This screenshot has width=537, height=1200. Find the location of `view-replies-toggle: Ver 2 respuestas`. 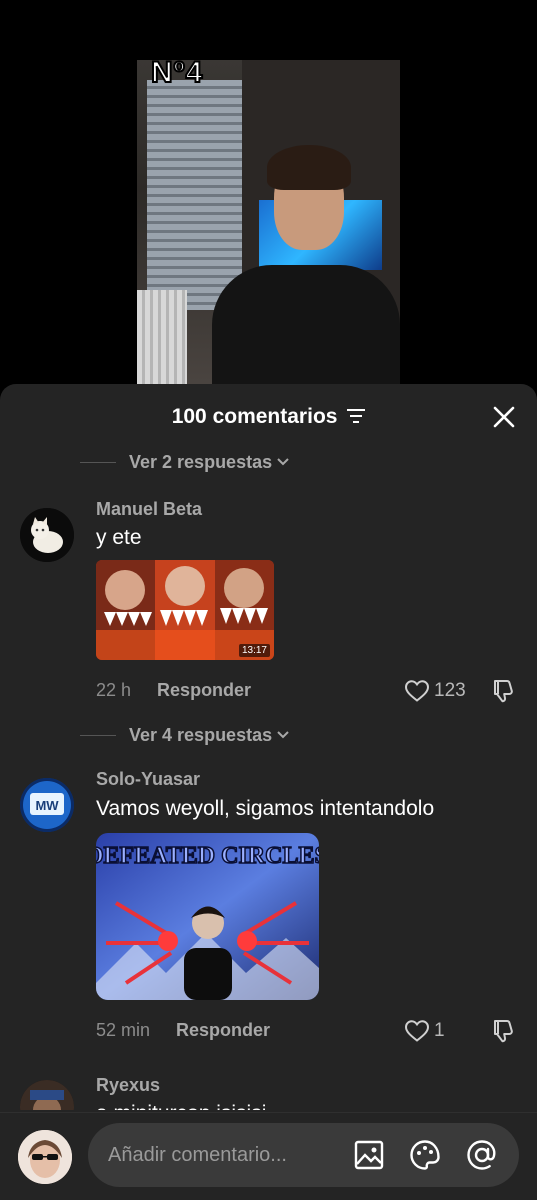

view-replies-toggle: Ver 2 respuestas is located at coordinates (145, 462).